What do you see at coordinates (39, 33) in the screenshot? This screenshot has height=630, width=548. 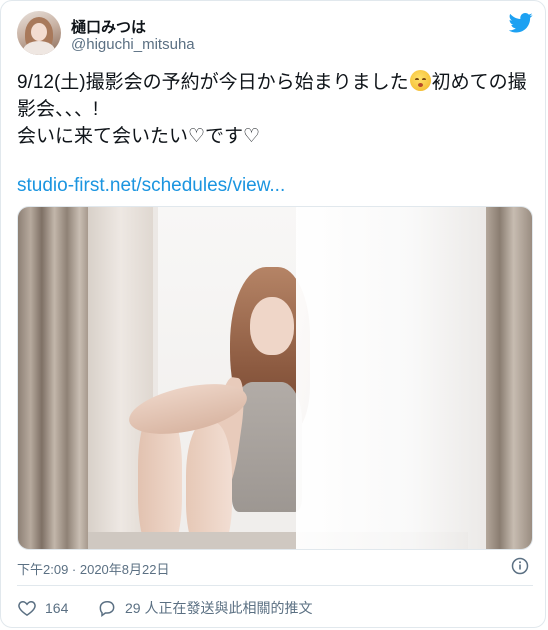 I see `avatar` at bounding box center [39, 33].